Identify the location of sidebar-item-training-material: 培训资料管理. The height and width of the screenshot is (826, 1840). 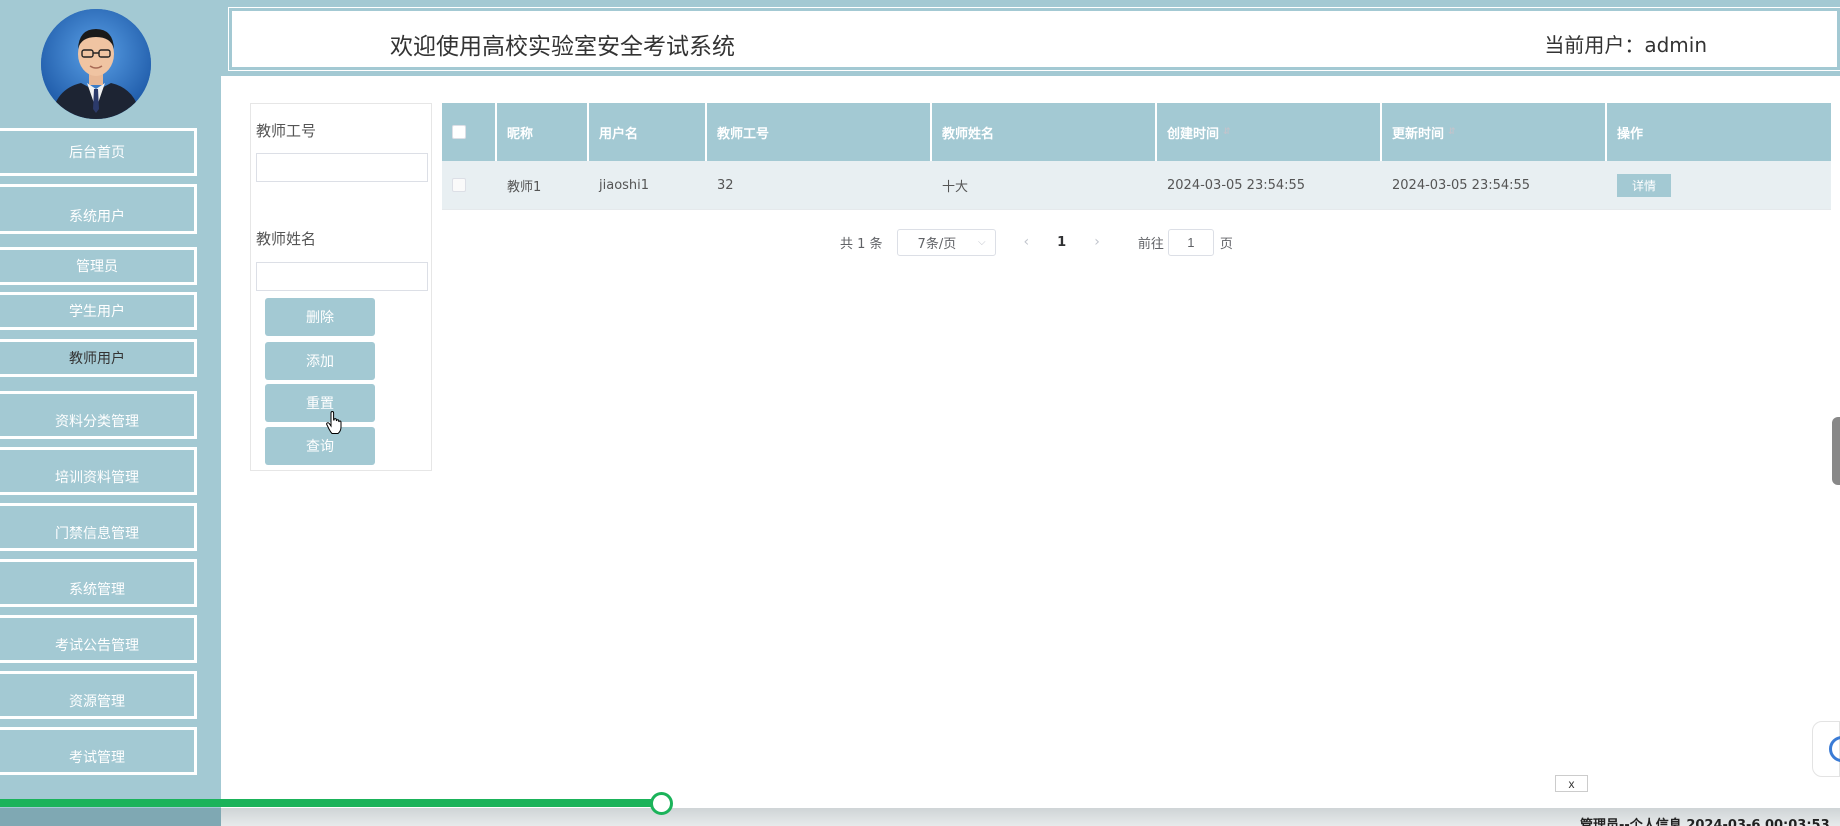
(98, 471).